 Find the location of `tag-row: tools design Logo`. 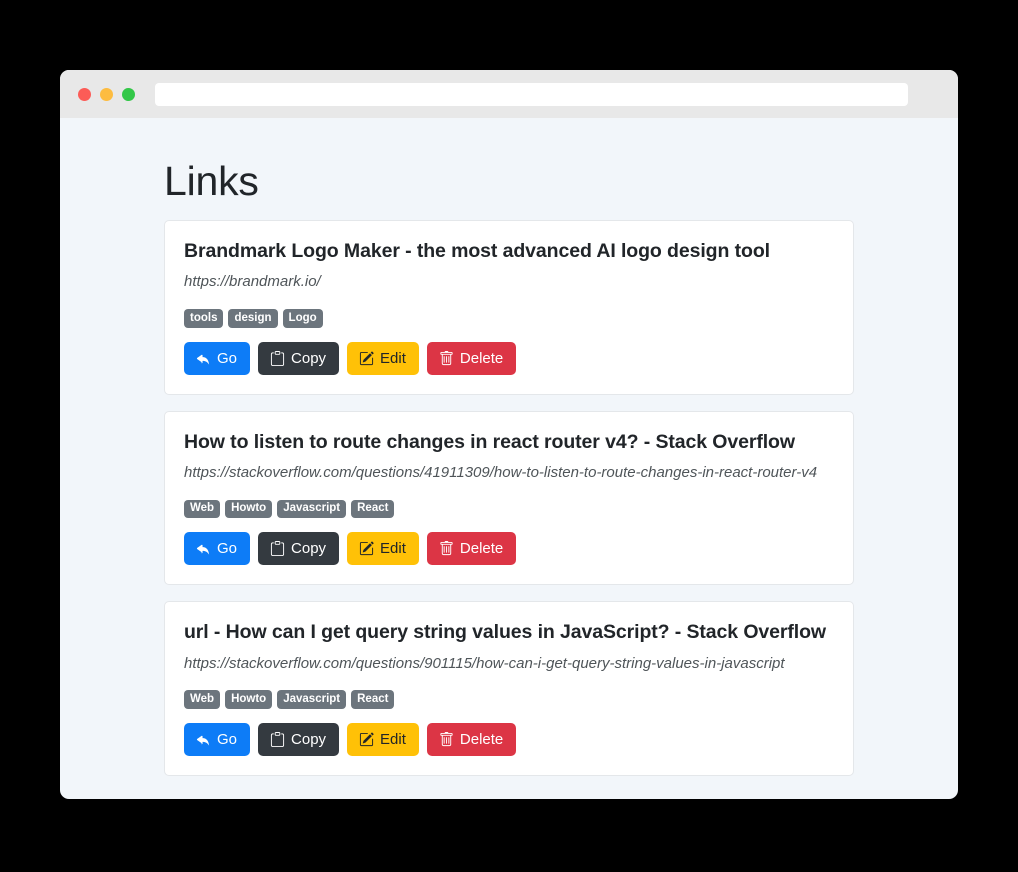

tag-row: tools design Logo is located at coordinates (509, 318).